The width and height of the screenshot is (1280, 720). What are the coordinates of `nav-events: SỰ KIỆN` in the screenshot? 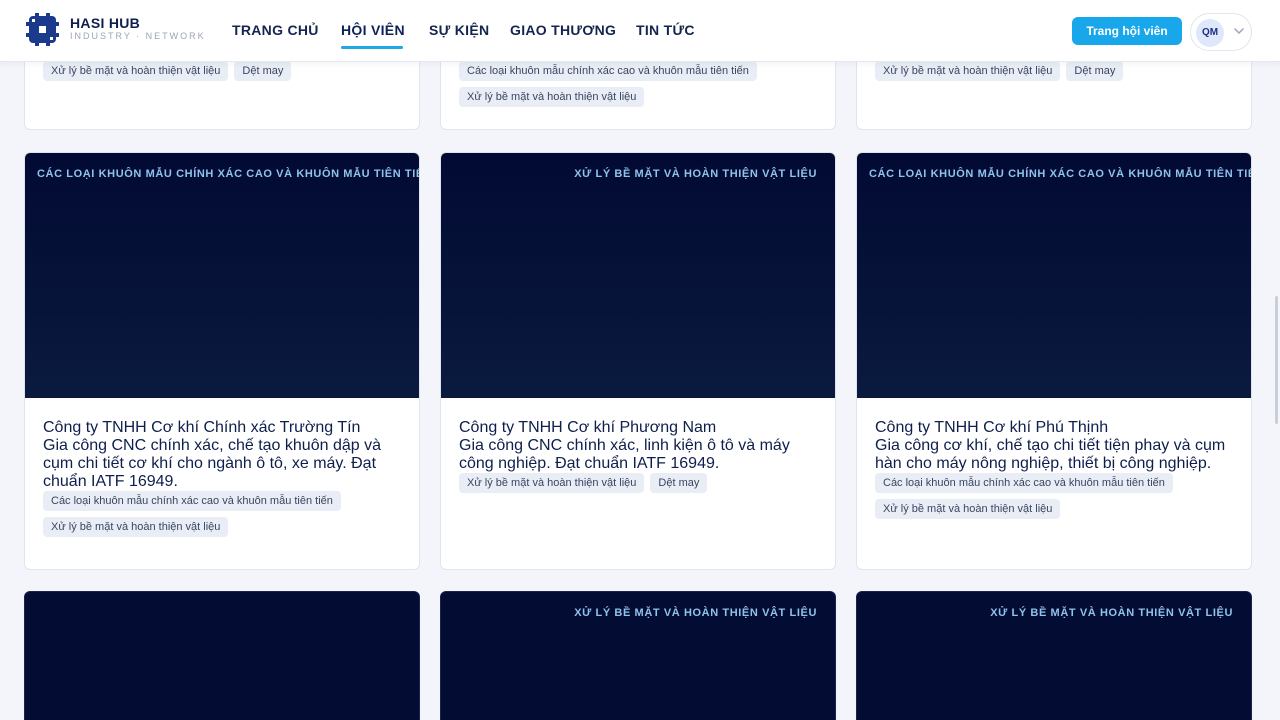 It's located at (459, 30).